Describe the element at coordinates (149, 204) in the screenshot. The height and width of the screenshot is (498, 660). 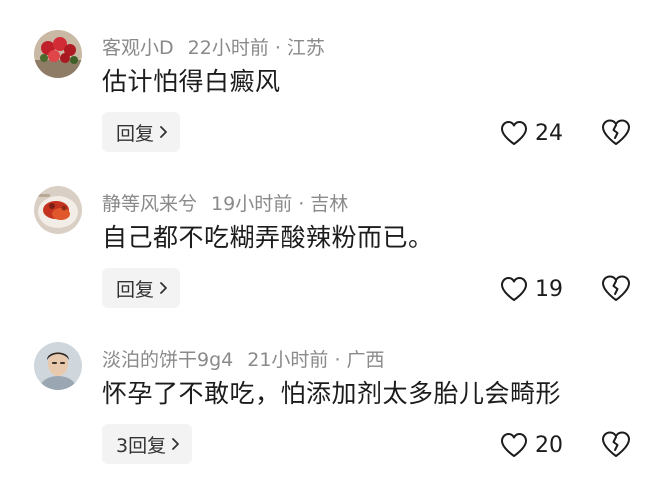
I see `username: 静等风来兮` at that location.